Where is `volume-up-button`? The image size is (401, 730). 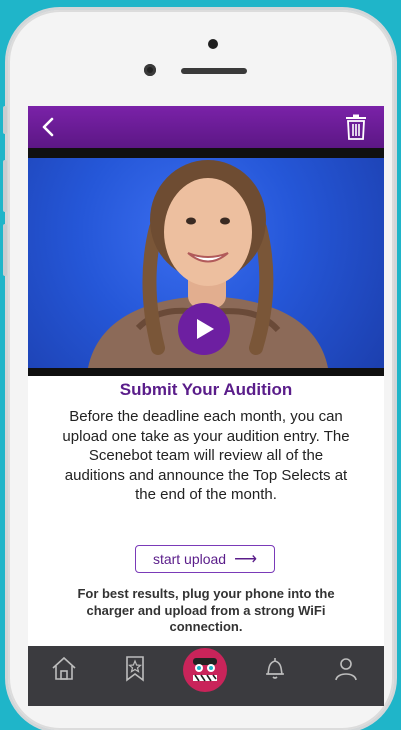 volume-up-button is located at coordinates (5, 186).